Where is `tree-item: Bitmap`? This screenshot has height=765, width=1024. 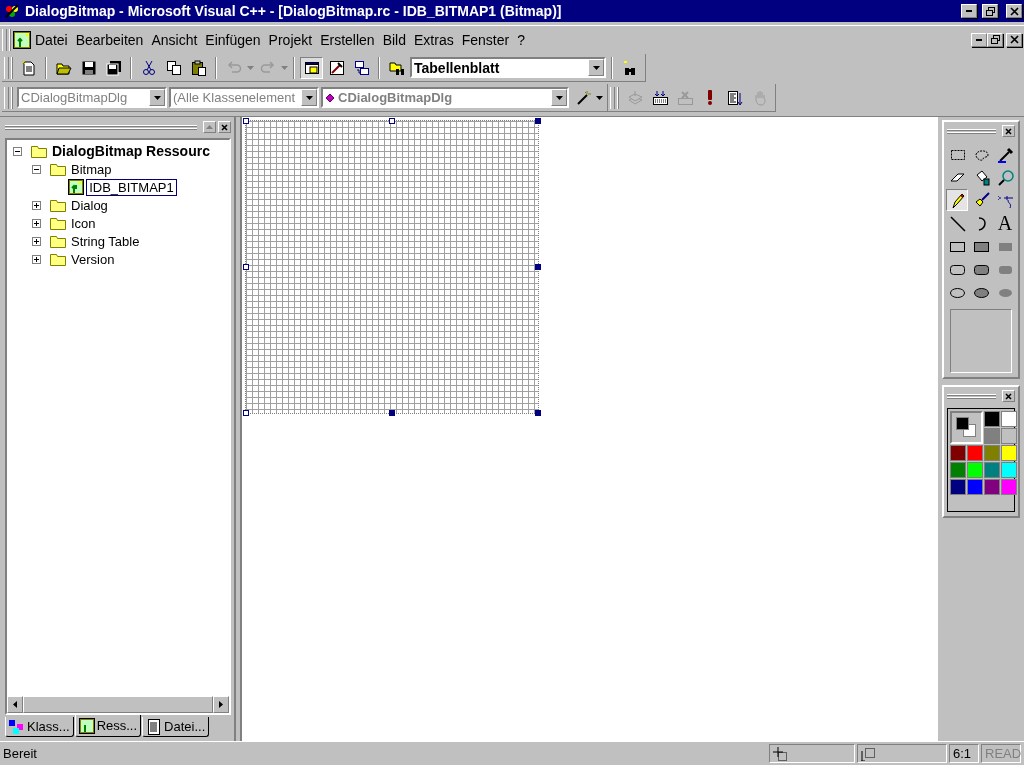
tree-item: Bitmap is located at coordinates (91, 169).